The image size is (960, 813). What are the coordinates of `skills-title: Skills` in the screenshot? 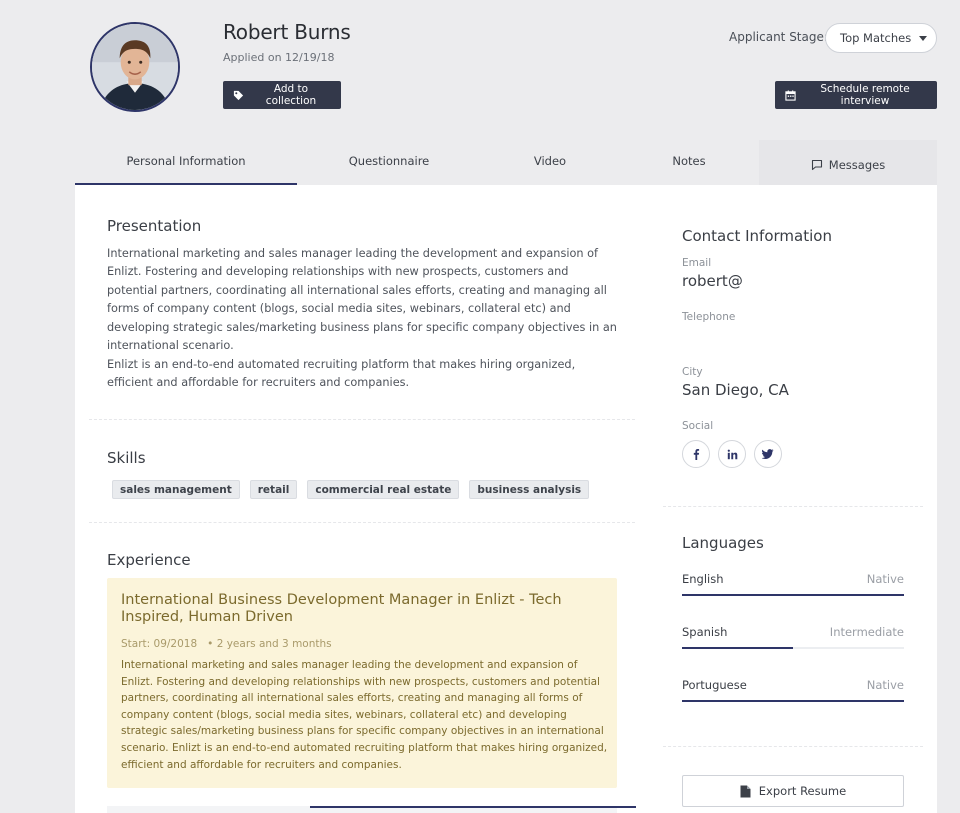 It's located at (126, 458).